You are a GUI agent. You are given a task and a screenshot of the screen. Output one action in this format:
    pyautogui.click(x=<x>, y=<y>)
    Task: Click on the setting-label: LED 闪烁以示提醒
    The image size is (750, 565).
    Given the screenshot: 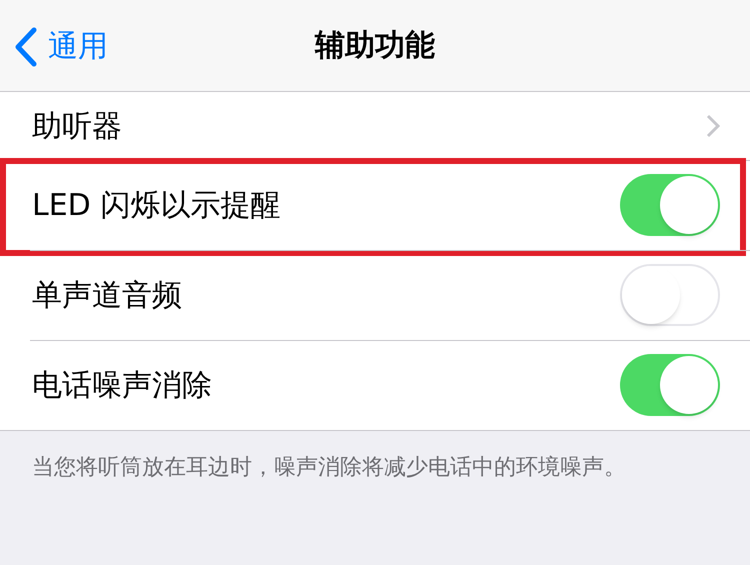 What is the action you would take?
    pyautogui.click(x=157, y=205)
    